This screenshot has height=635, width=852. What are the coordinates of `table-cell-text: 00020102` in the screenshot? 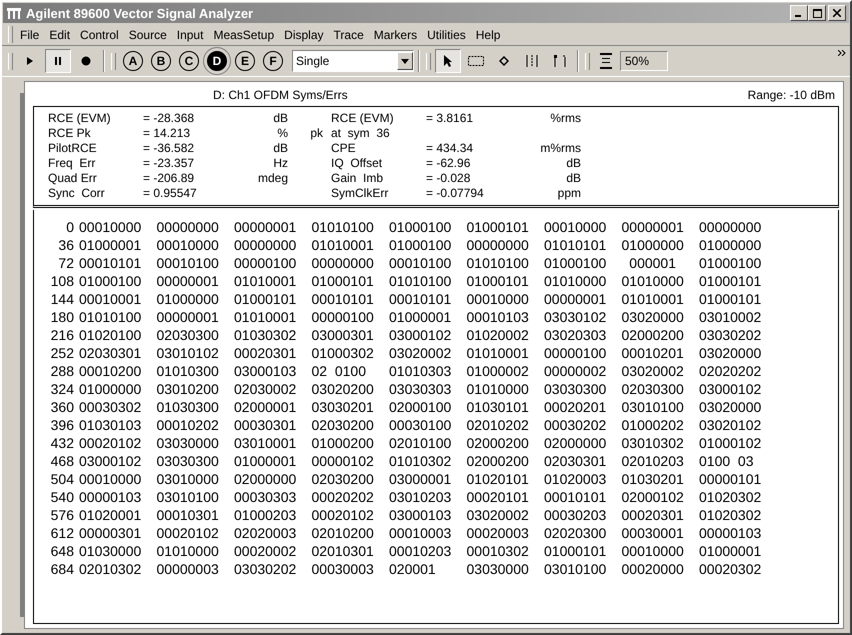 It's located at (343, 515).